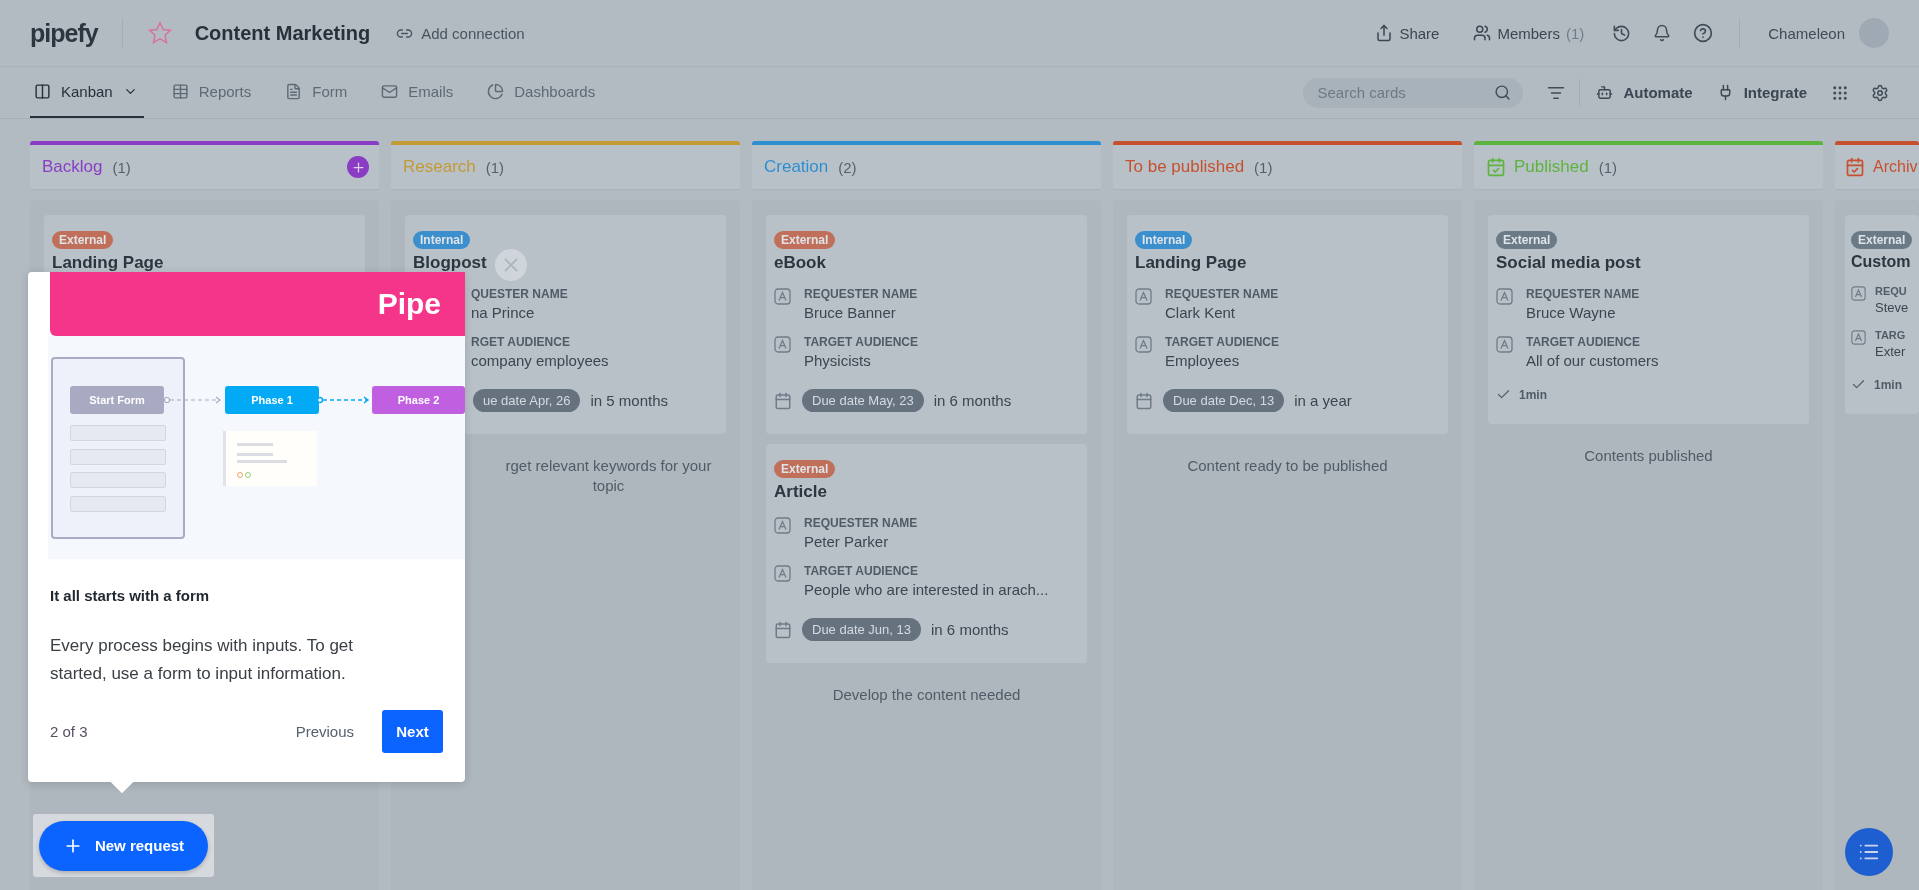  What do you see at coordinates (72, 167) in the screenshot?
I see `phase-title: Backlog` at bounding box center [72, 167].